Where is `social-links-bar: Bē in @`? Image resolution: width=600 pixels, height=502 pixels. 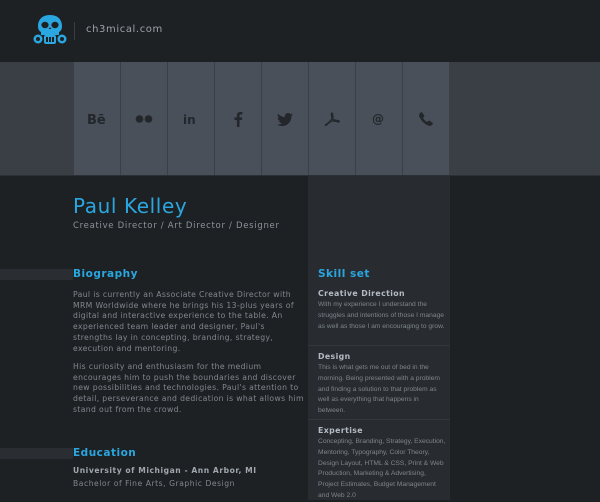
social-links-bar: Bē in @ is located at coordinates (261, 119).